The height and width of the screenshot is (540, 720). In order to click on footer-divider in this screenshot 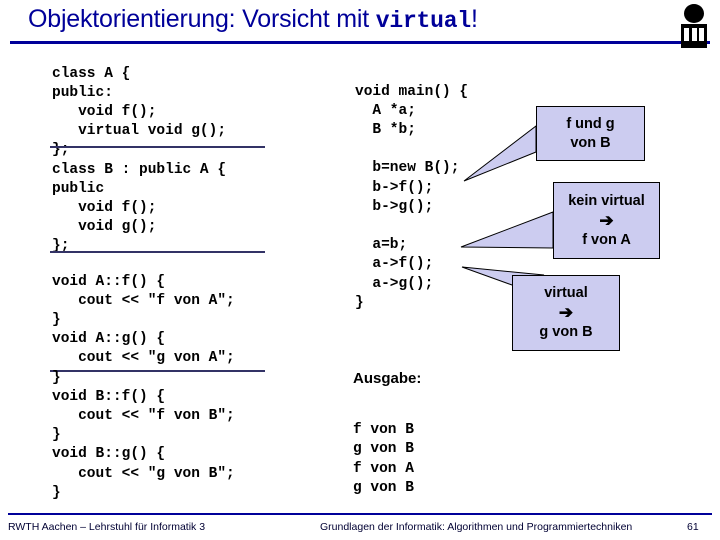, I will do `click(360, 514)`.